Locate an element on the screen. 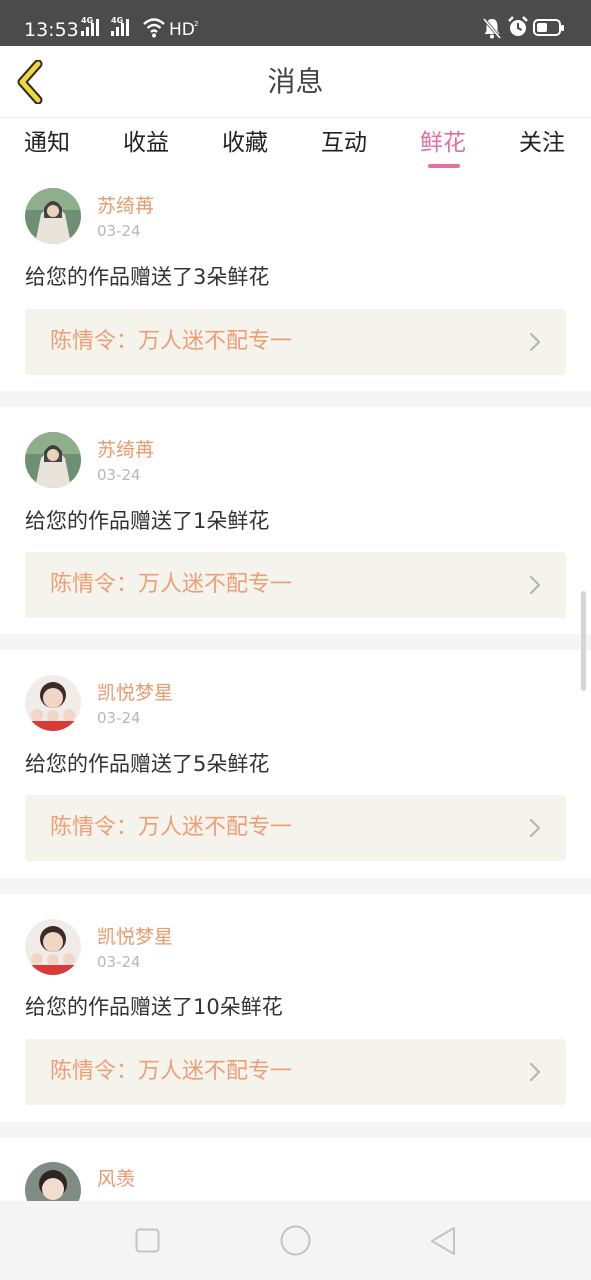  wifi-icon is located at coordinates (154, 28).